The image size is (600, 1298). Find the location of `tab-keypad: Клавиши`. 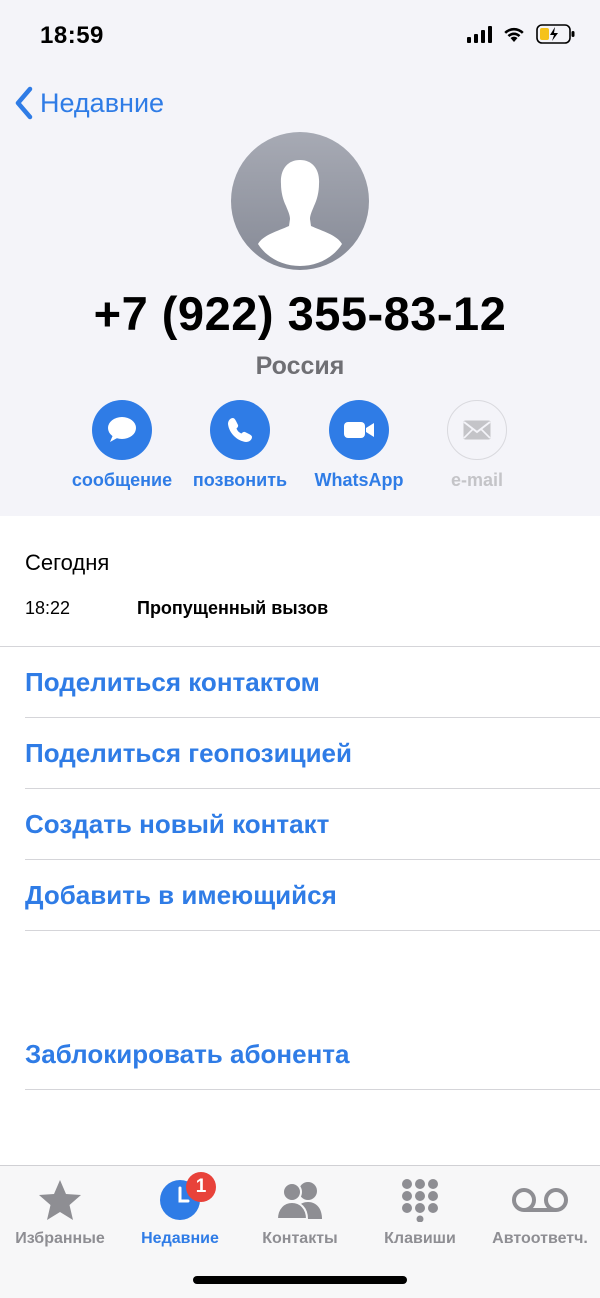

tab-keypad: Клавиши is located at coordinates (420, 1212).